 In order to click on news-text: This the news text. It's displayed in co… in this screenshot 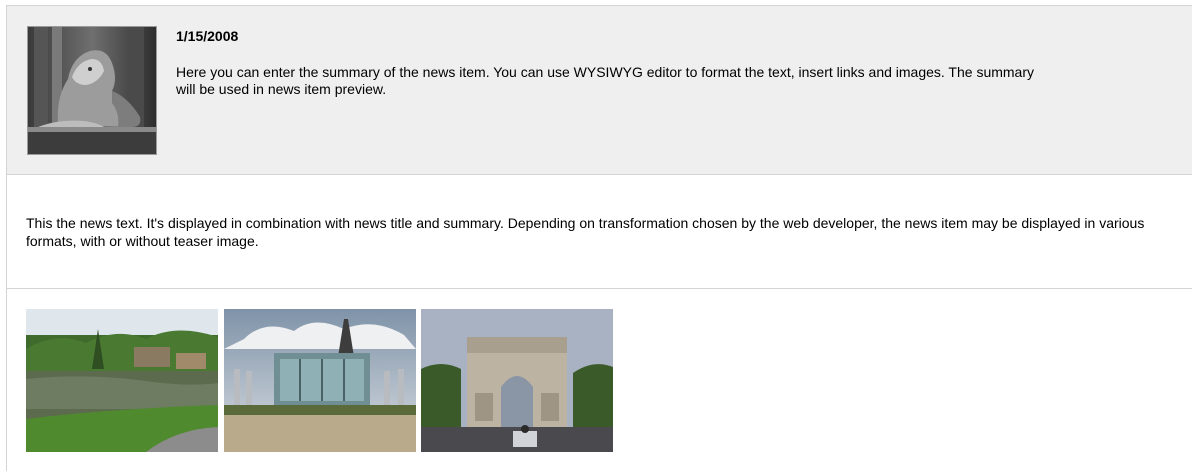, I will do `click(585, 232)`.